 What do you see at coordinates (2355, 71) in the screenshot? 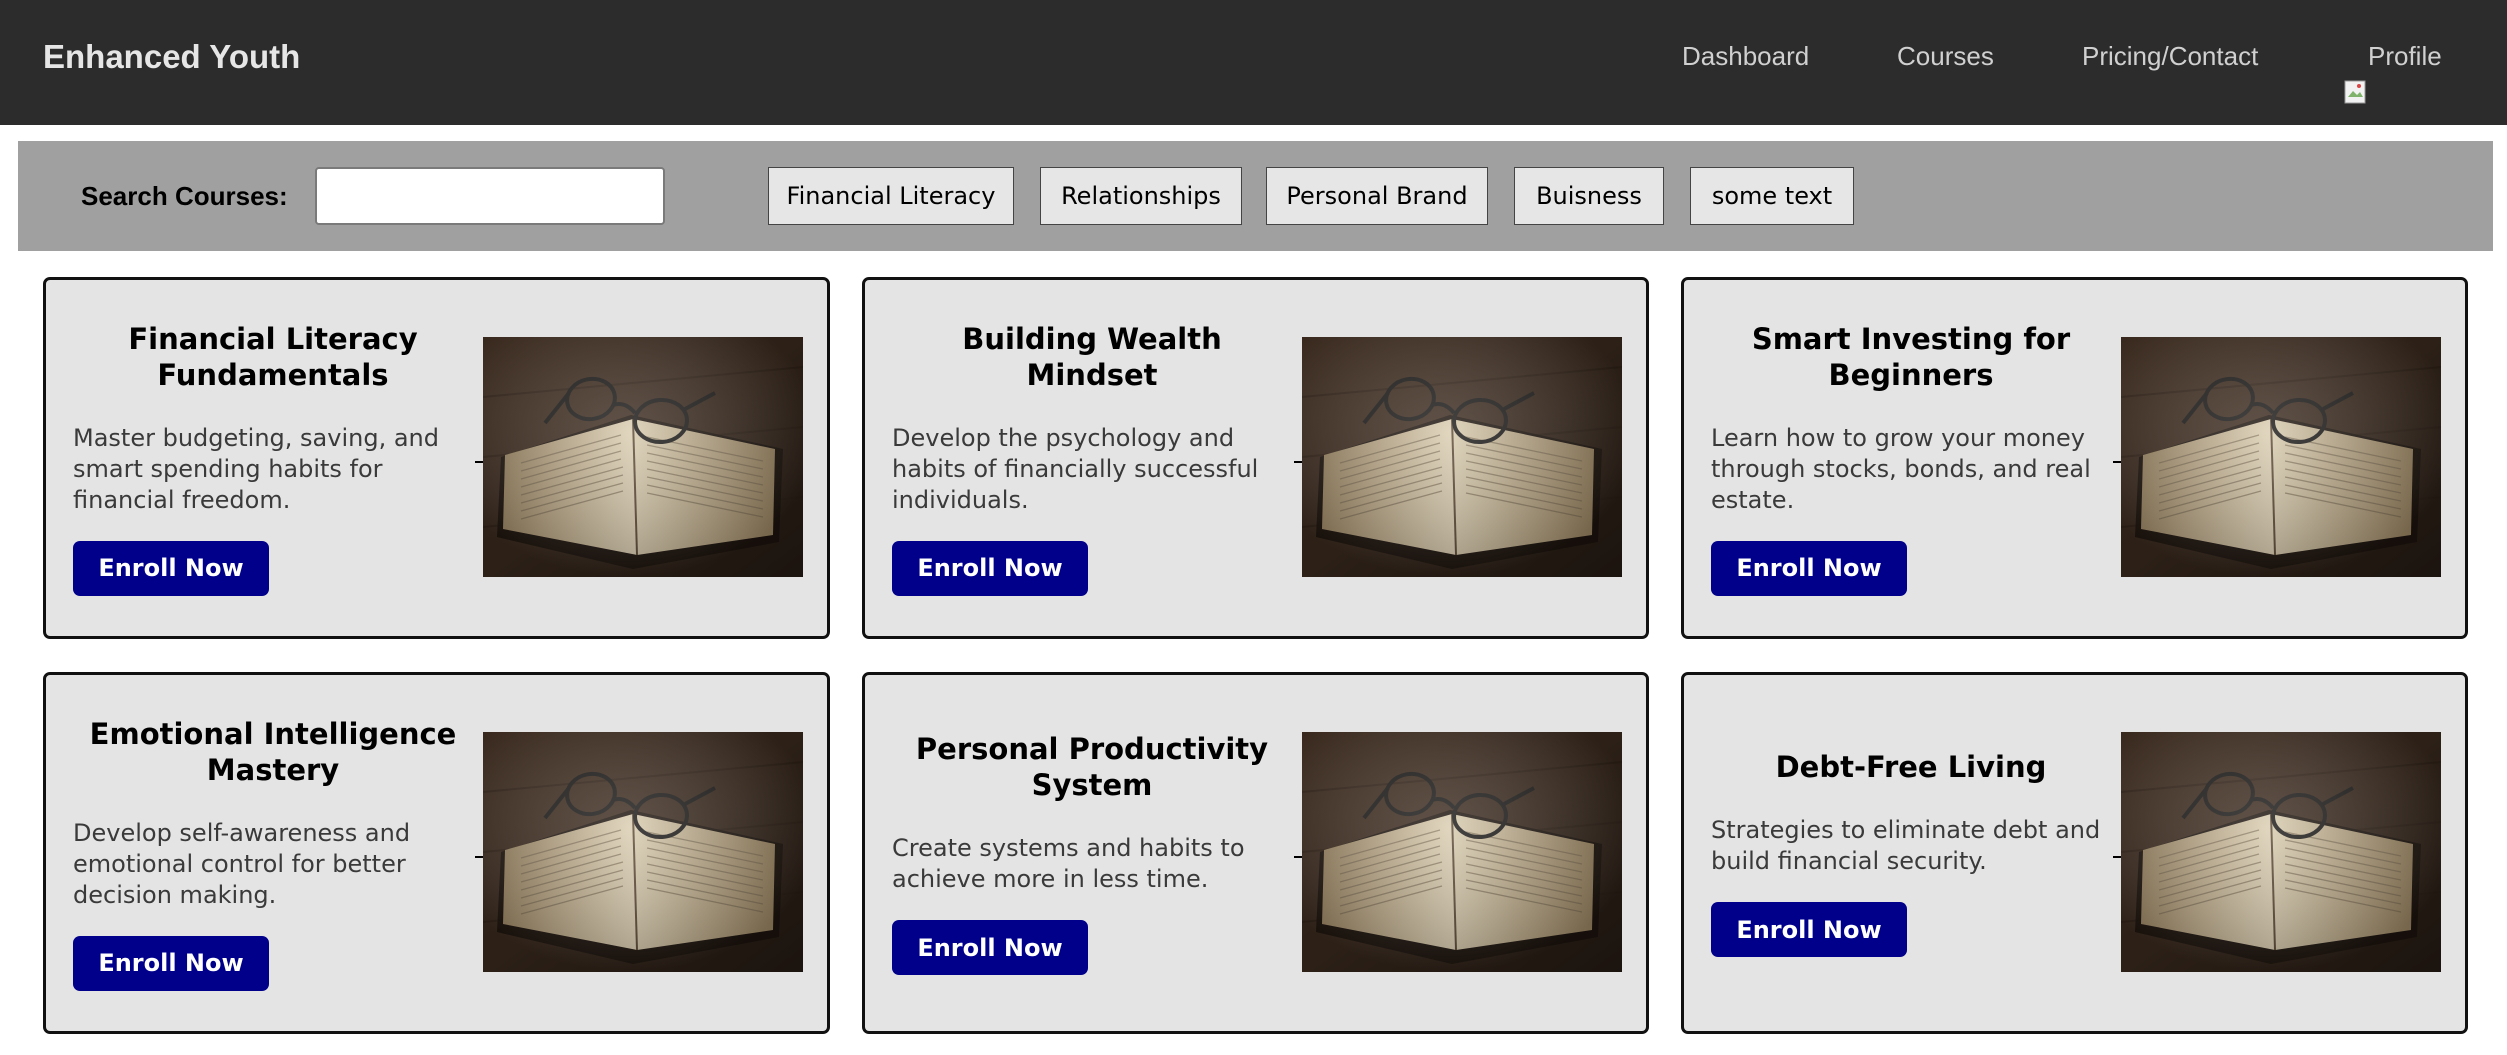
I see `broken-image-icon` at bounding box center [2355, 71].